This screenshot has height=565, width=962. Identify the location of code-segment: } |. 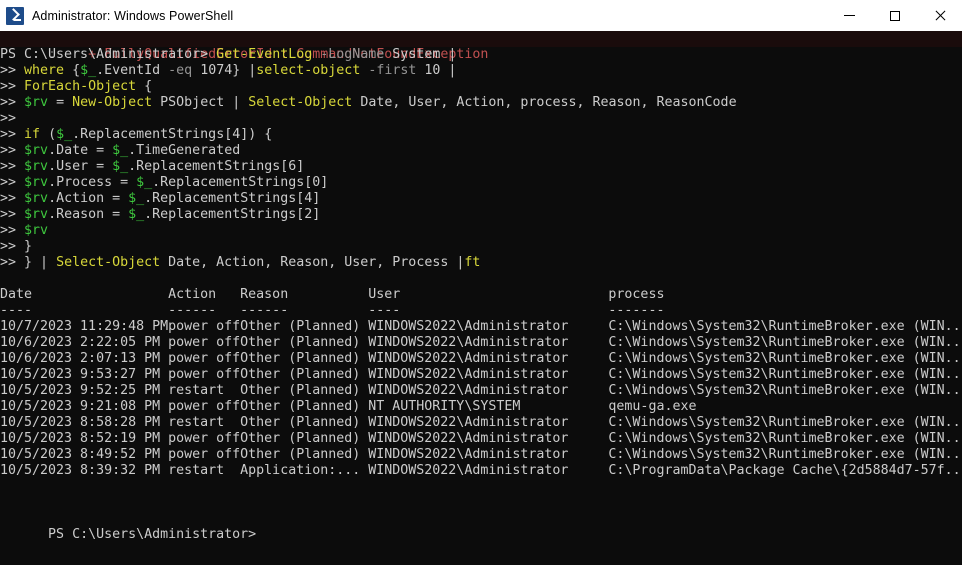
(40, 262).